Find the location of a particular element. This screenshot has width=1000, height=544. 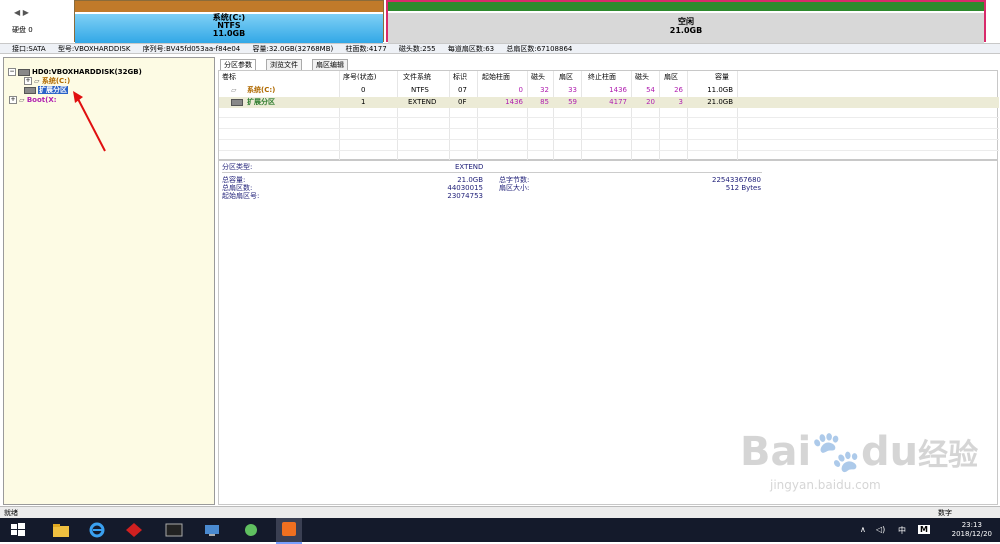

total-capacity-value: 21.0GB is located at coordinates (470, 180).